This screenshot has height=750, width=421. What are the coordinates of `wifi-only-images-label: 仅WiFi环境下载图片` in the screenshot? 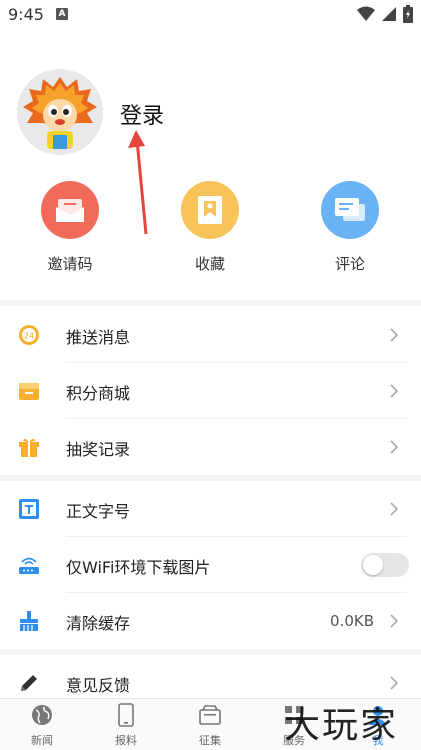 It's located at (138, 567).